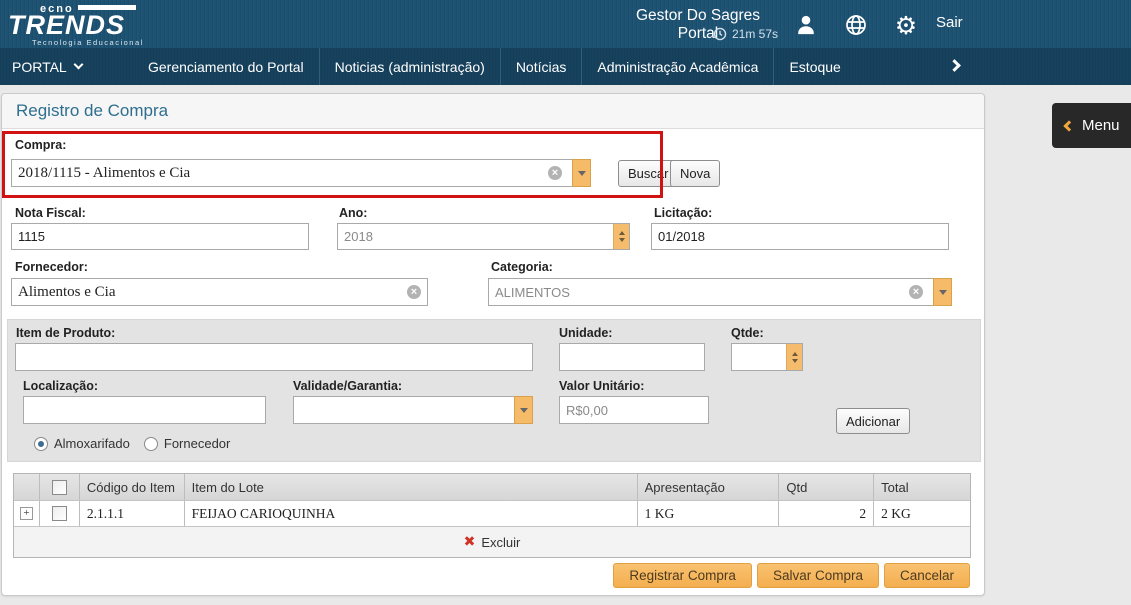  What do you see at coordinates (720, 292) in the screenshot?
I see `categoria-combobox: ALIMENTOS` at bounding box center [720, 292].